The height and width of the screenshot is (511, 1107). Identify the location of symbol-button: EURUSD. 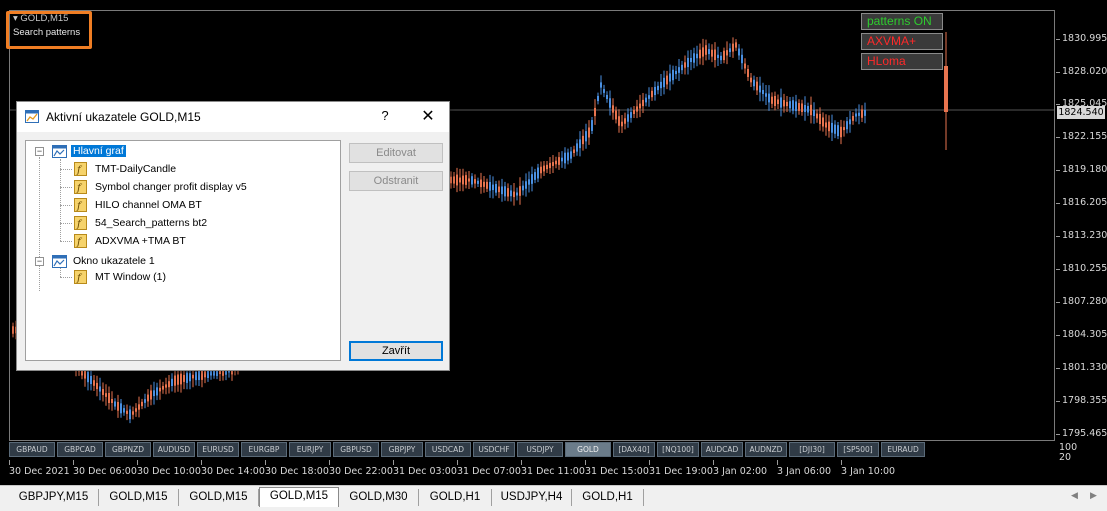
(218, 449).